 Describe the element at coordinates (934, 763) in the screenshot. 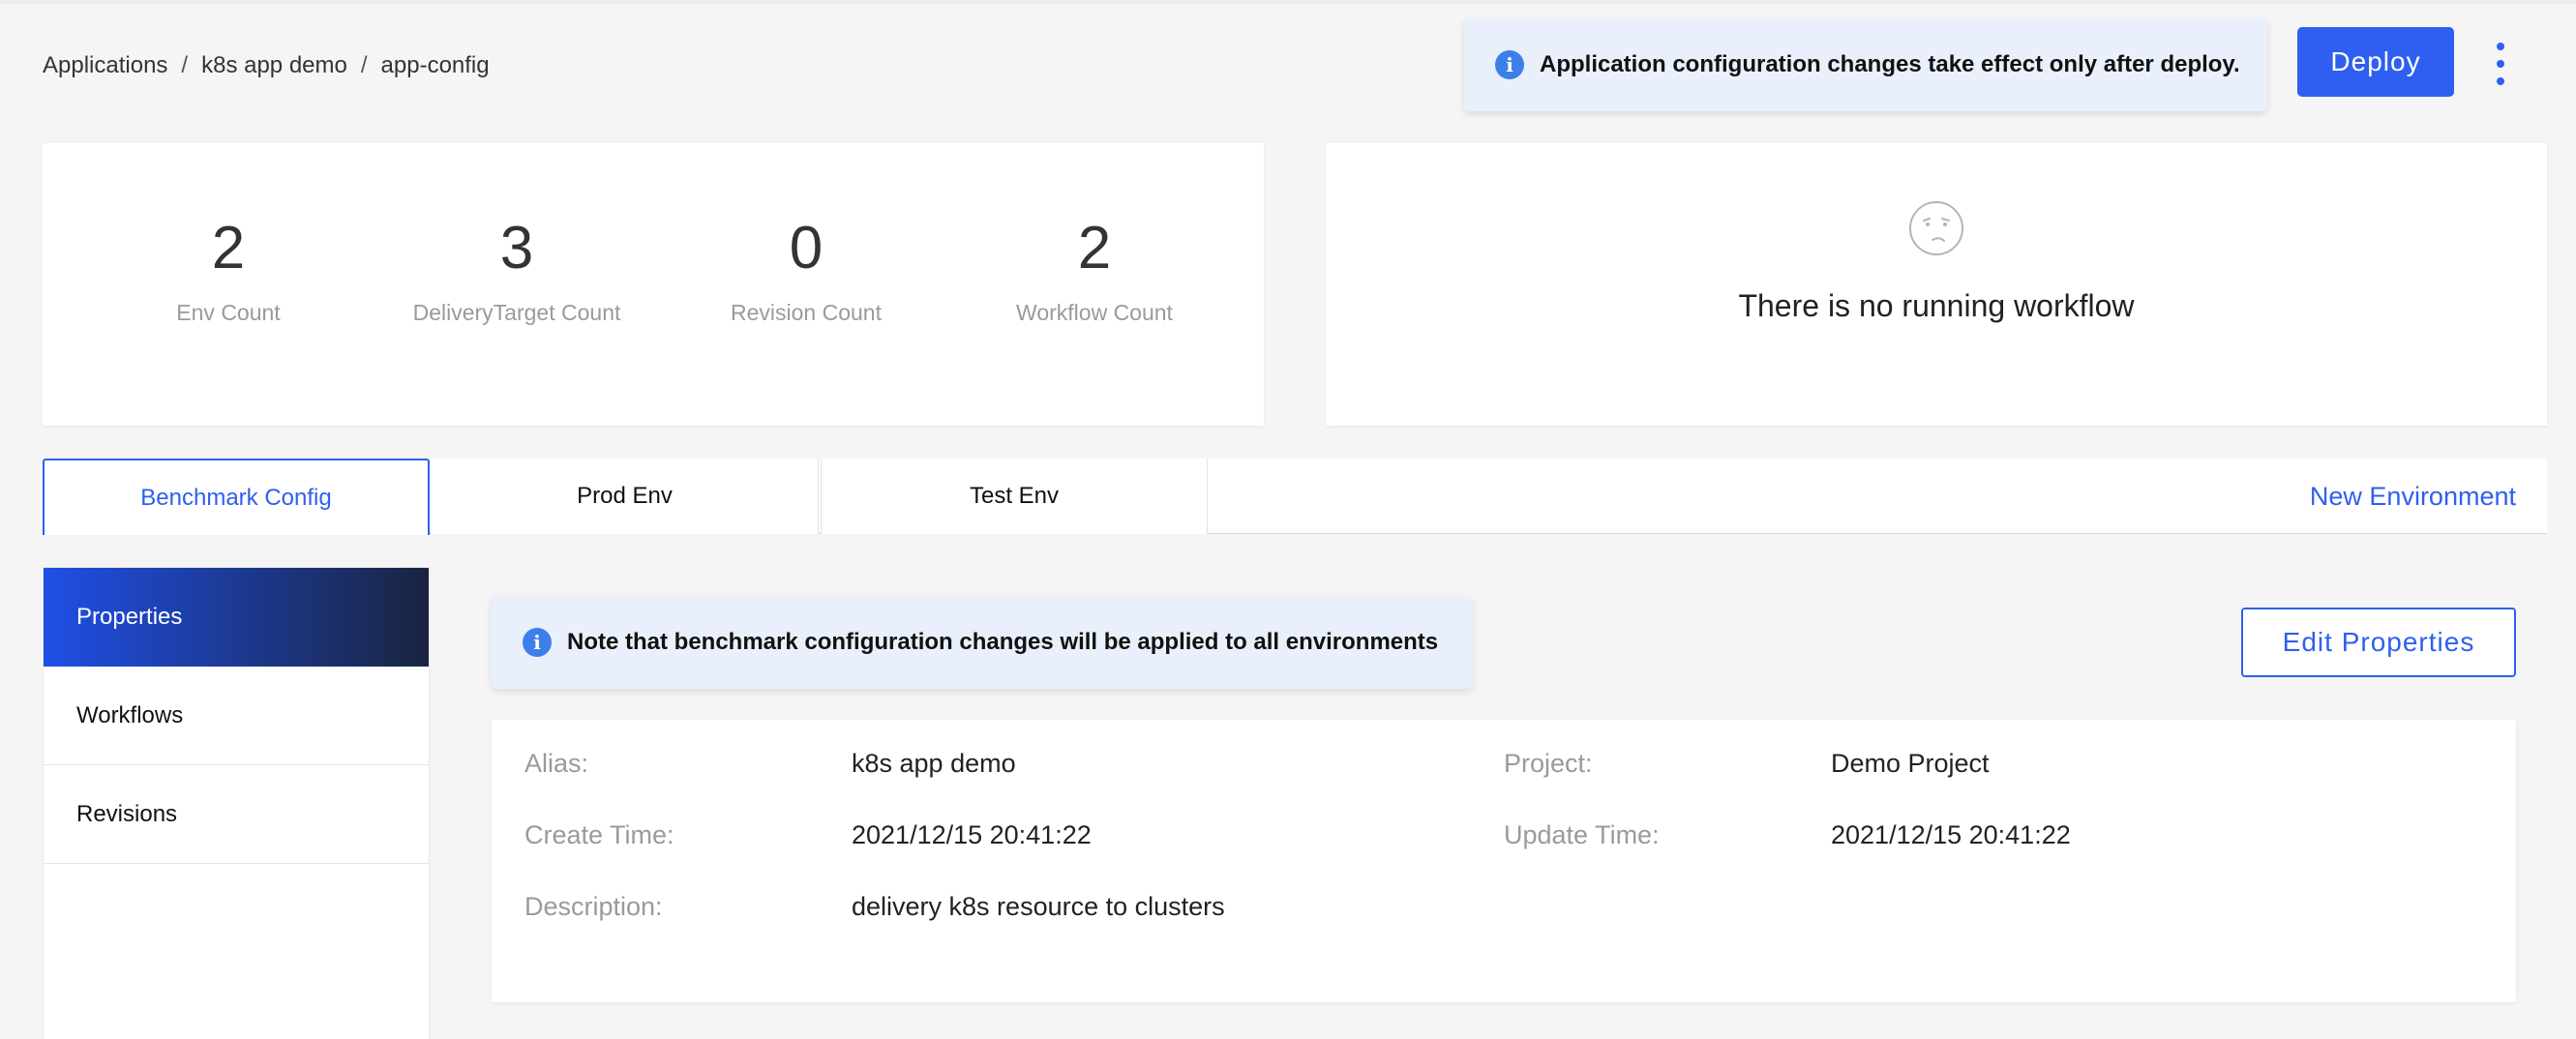

I see `alias-value: k8s app demo` at that location.